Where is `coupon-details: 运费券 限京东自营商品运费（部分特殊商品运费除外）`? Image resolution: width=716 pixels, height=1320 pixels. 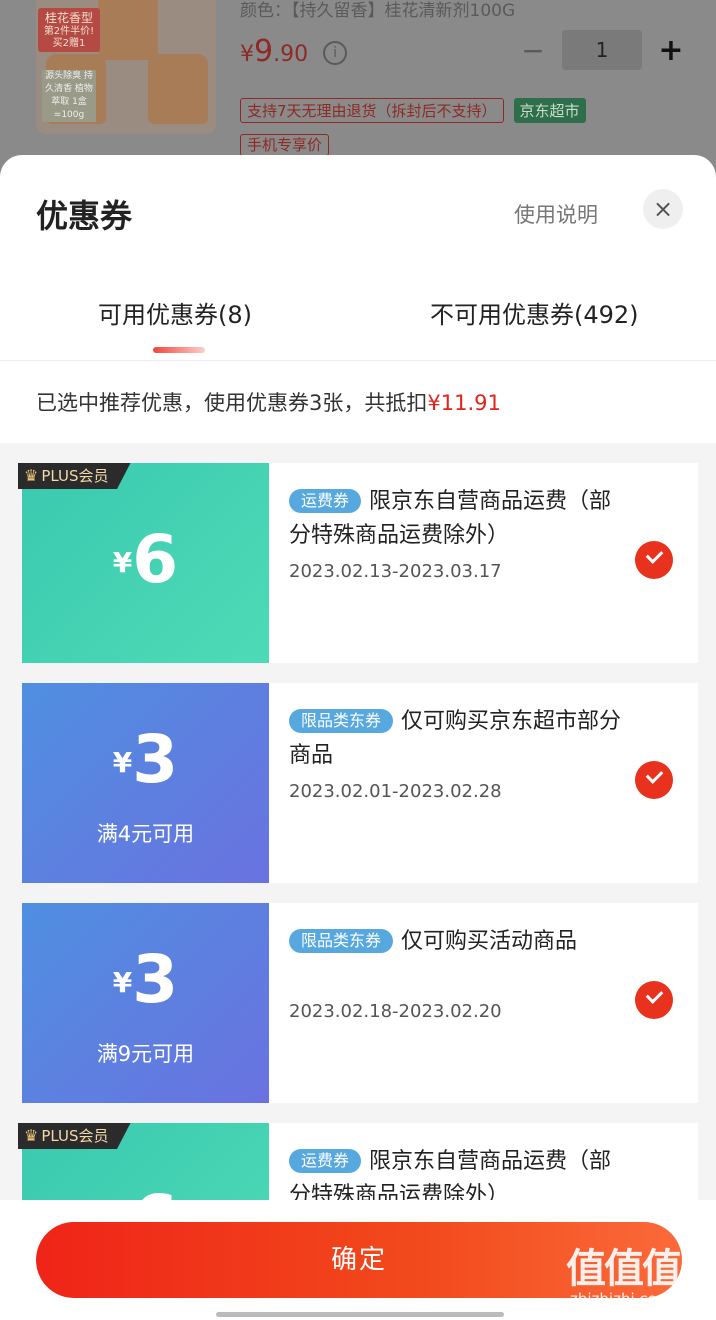 coupon-details: 运费券 限京东自营商品运费（部分特殊商品运费除外） is located at coordinates (483, 1161).